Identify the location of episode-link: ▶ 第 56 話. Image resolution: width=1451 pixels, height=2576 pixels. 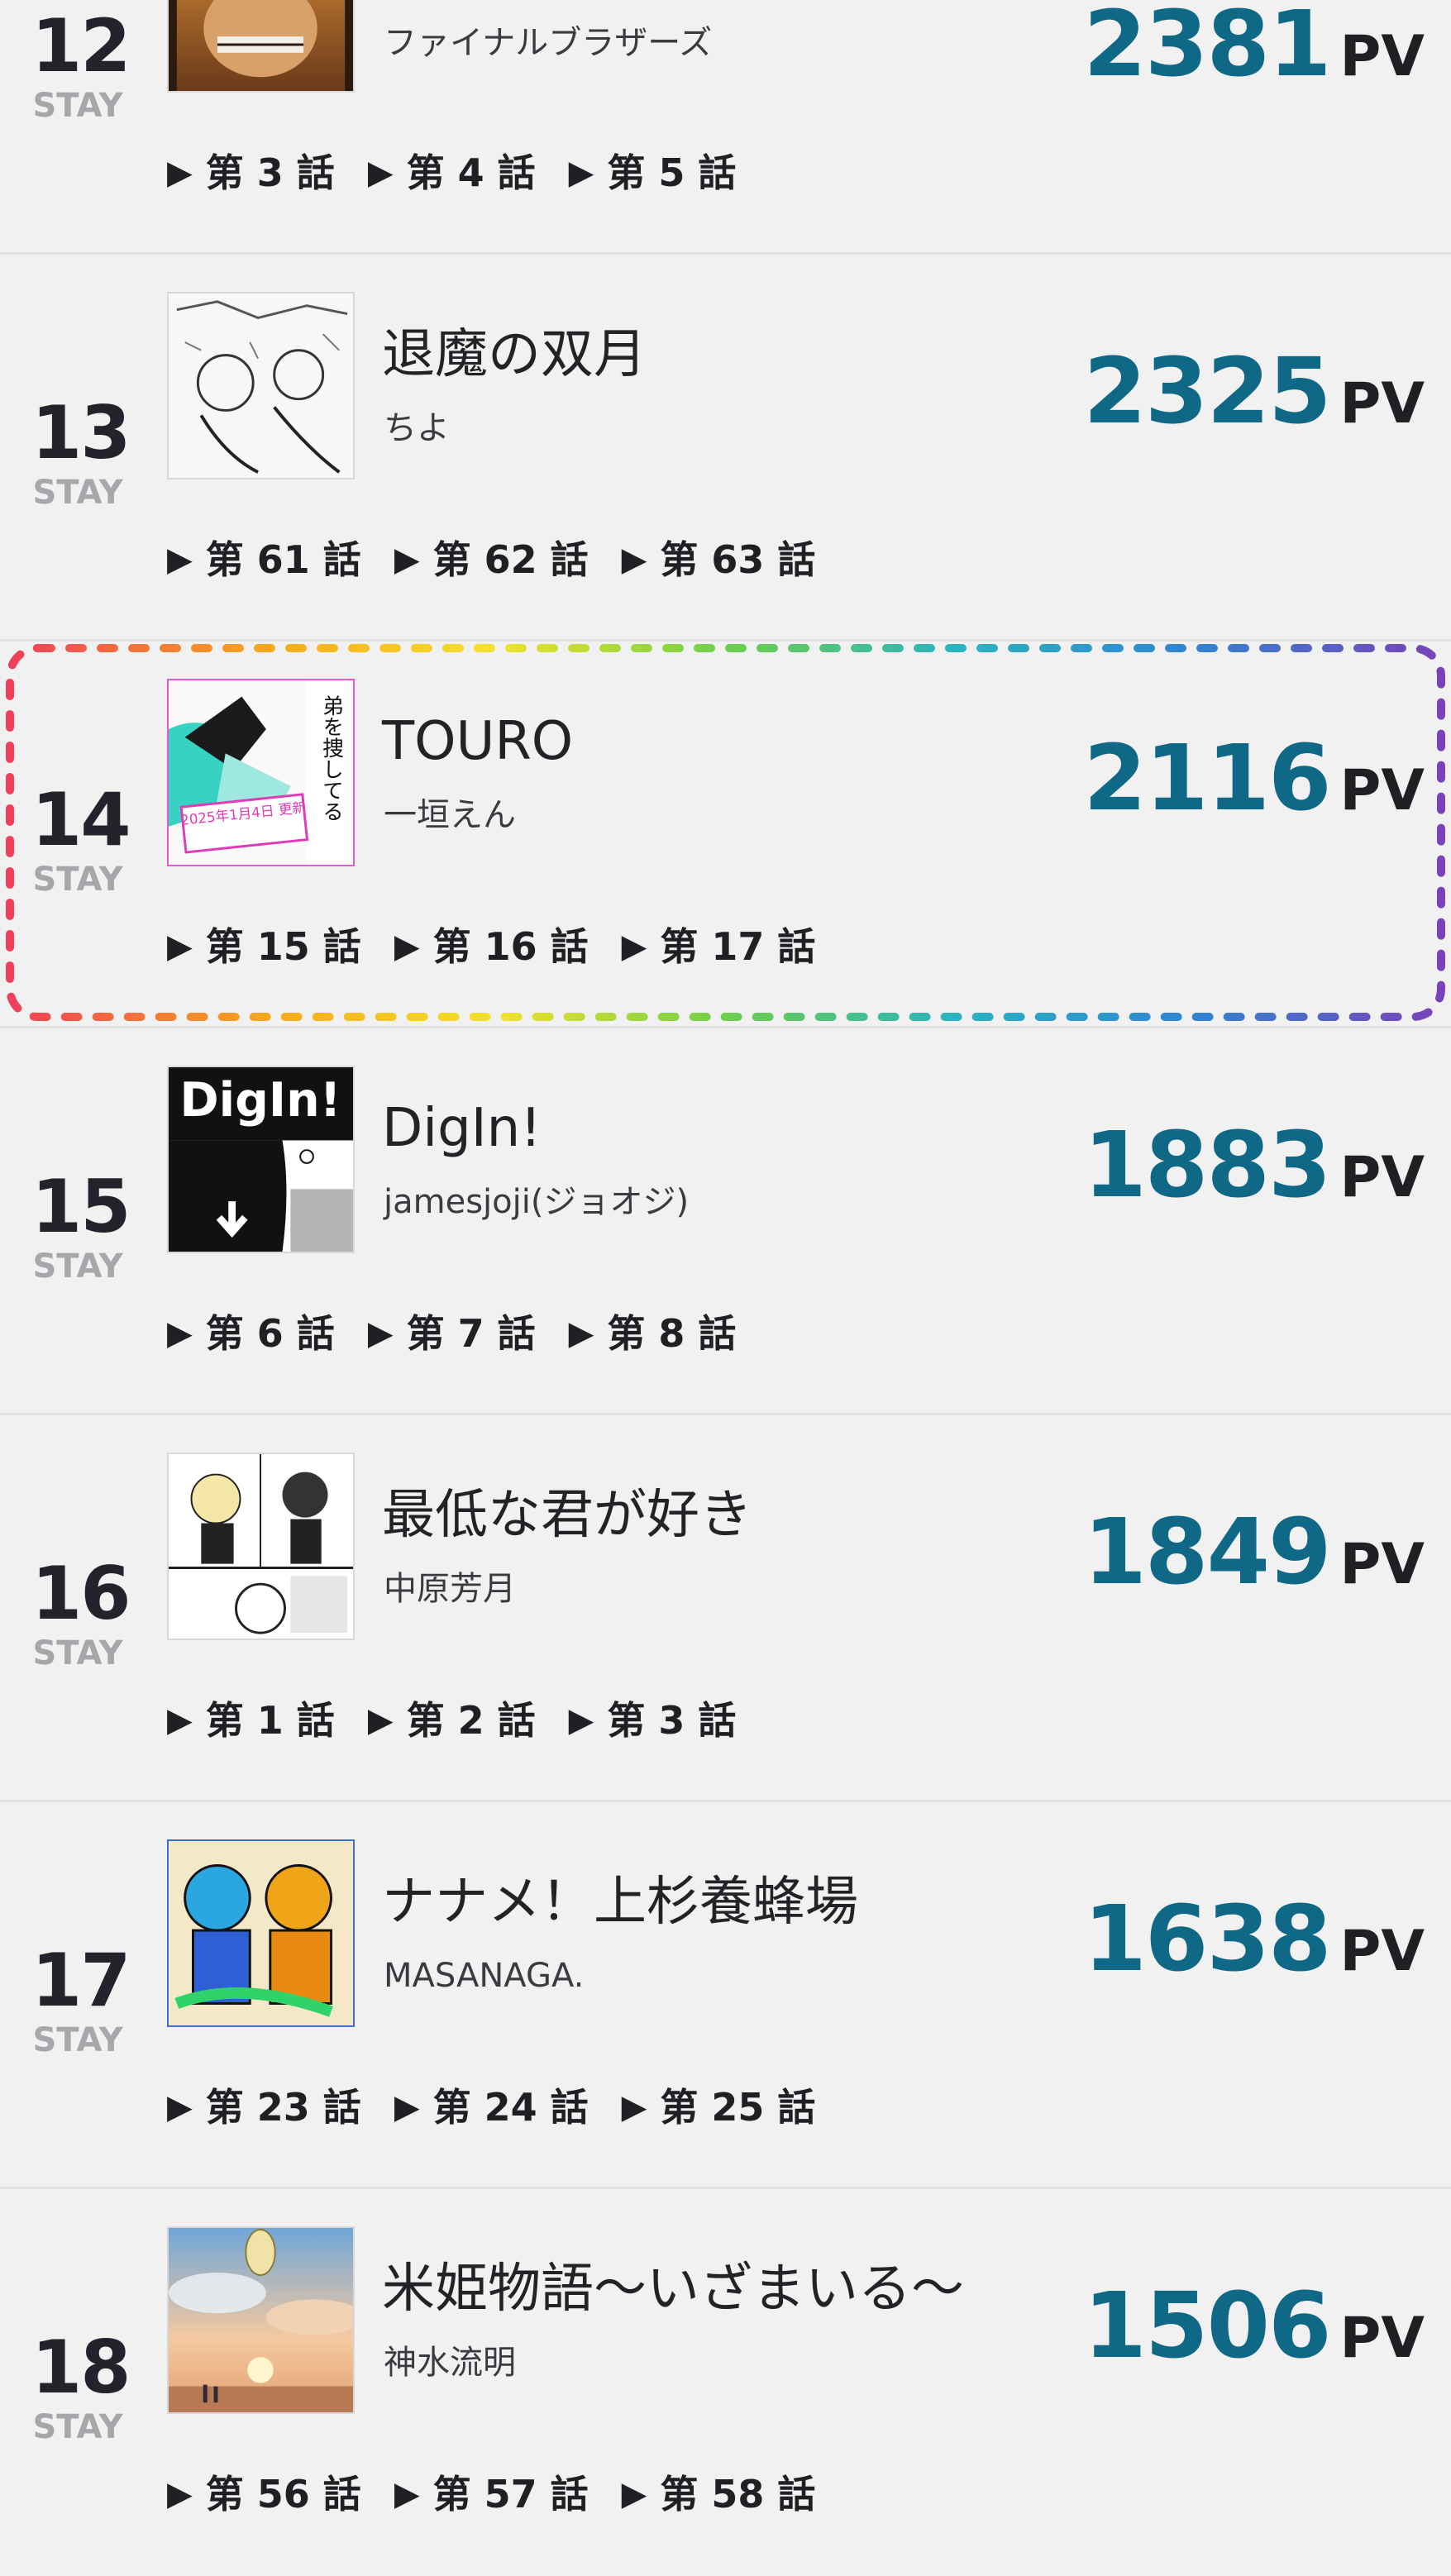
(264, 2494).